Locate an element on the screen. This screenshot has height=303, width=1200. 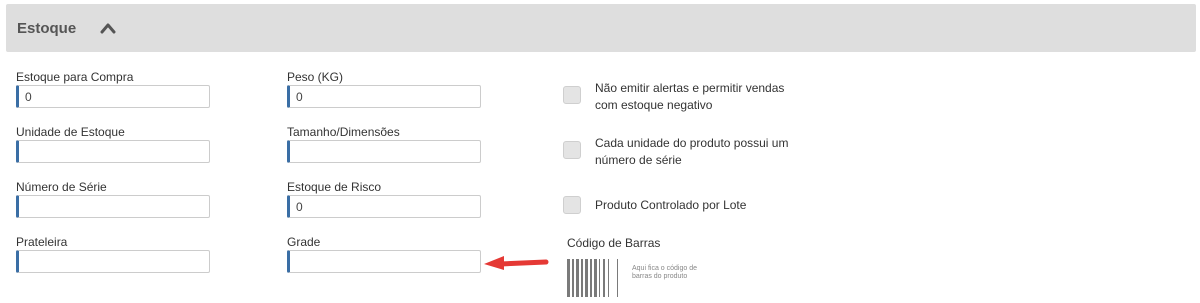
grade-input is located at coordinates (384, 261).